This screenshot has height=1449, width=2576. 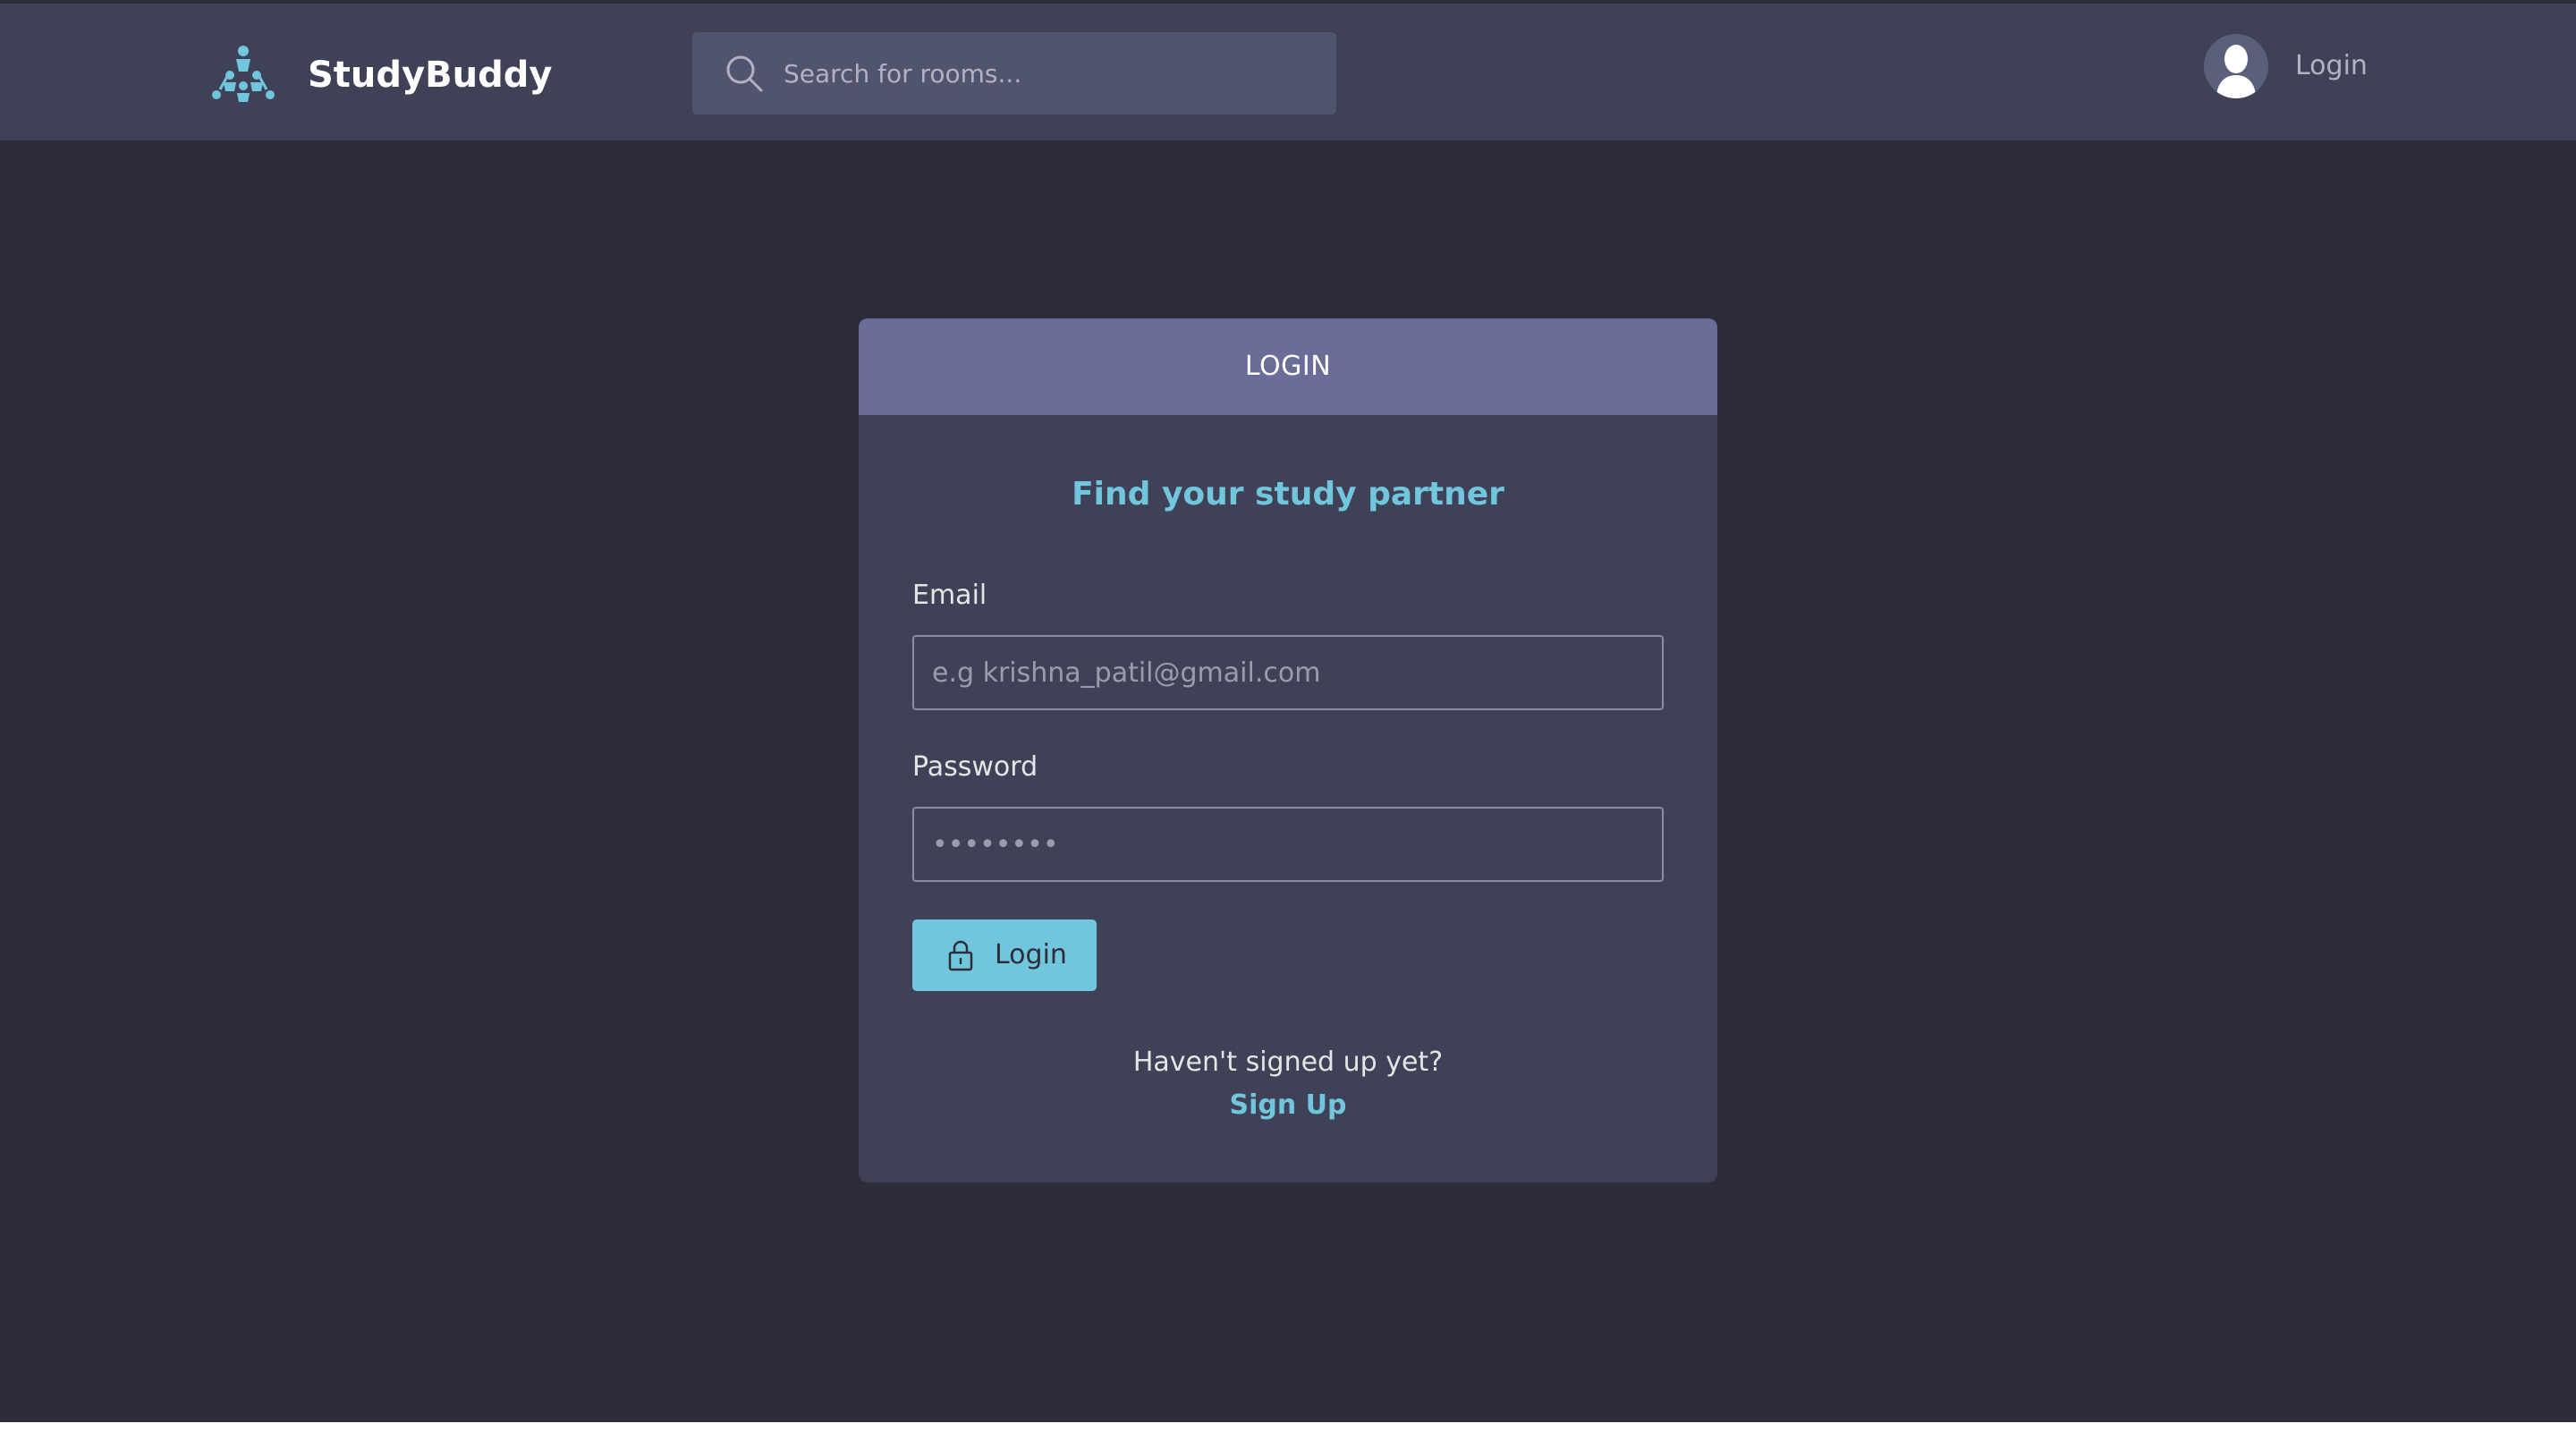 I want to click on lock-icon, so click(x=960, y=955).